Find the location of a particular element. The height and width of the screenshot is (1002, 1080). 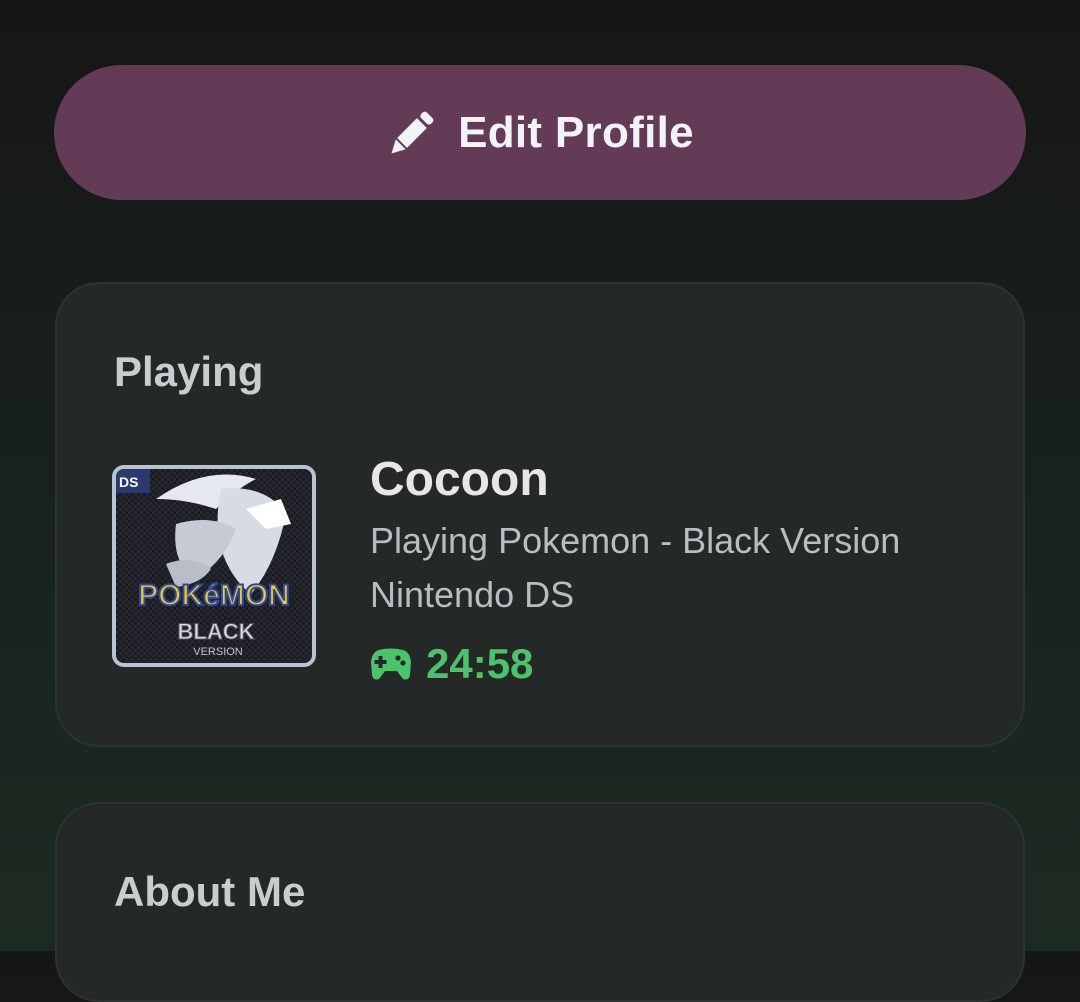

play-timer: 24:58 is located at coordinates (451, 664).